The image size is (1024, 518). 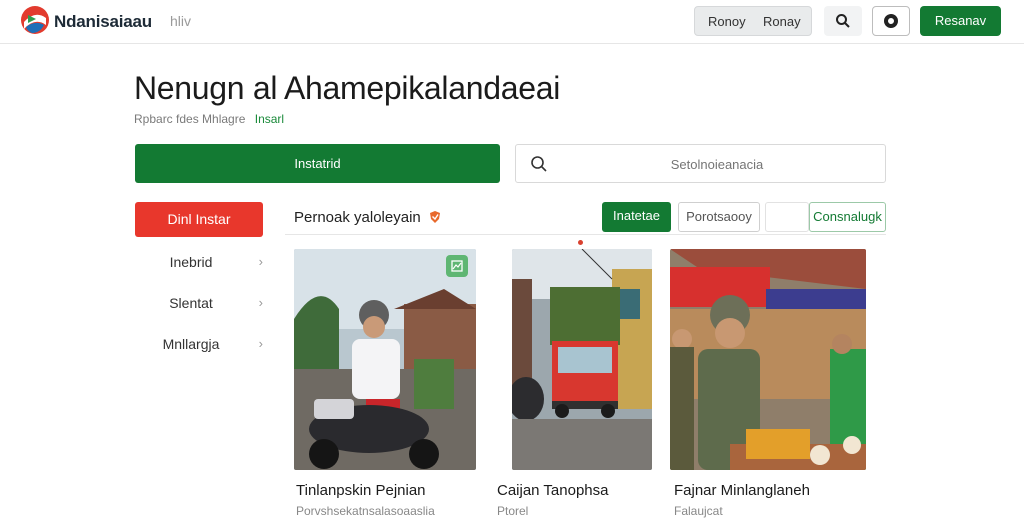 What do you see at coordinates (103, 22) in the screenshot?
I see `brand-name: Ndanisaiaau` at bounding box center [103, 22].